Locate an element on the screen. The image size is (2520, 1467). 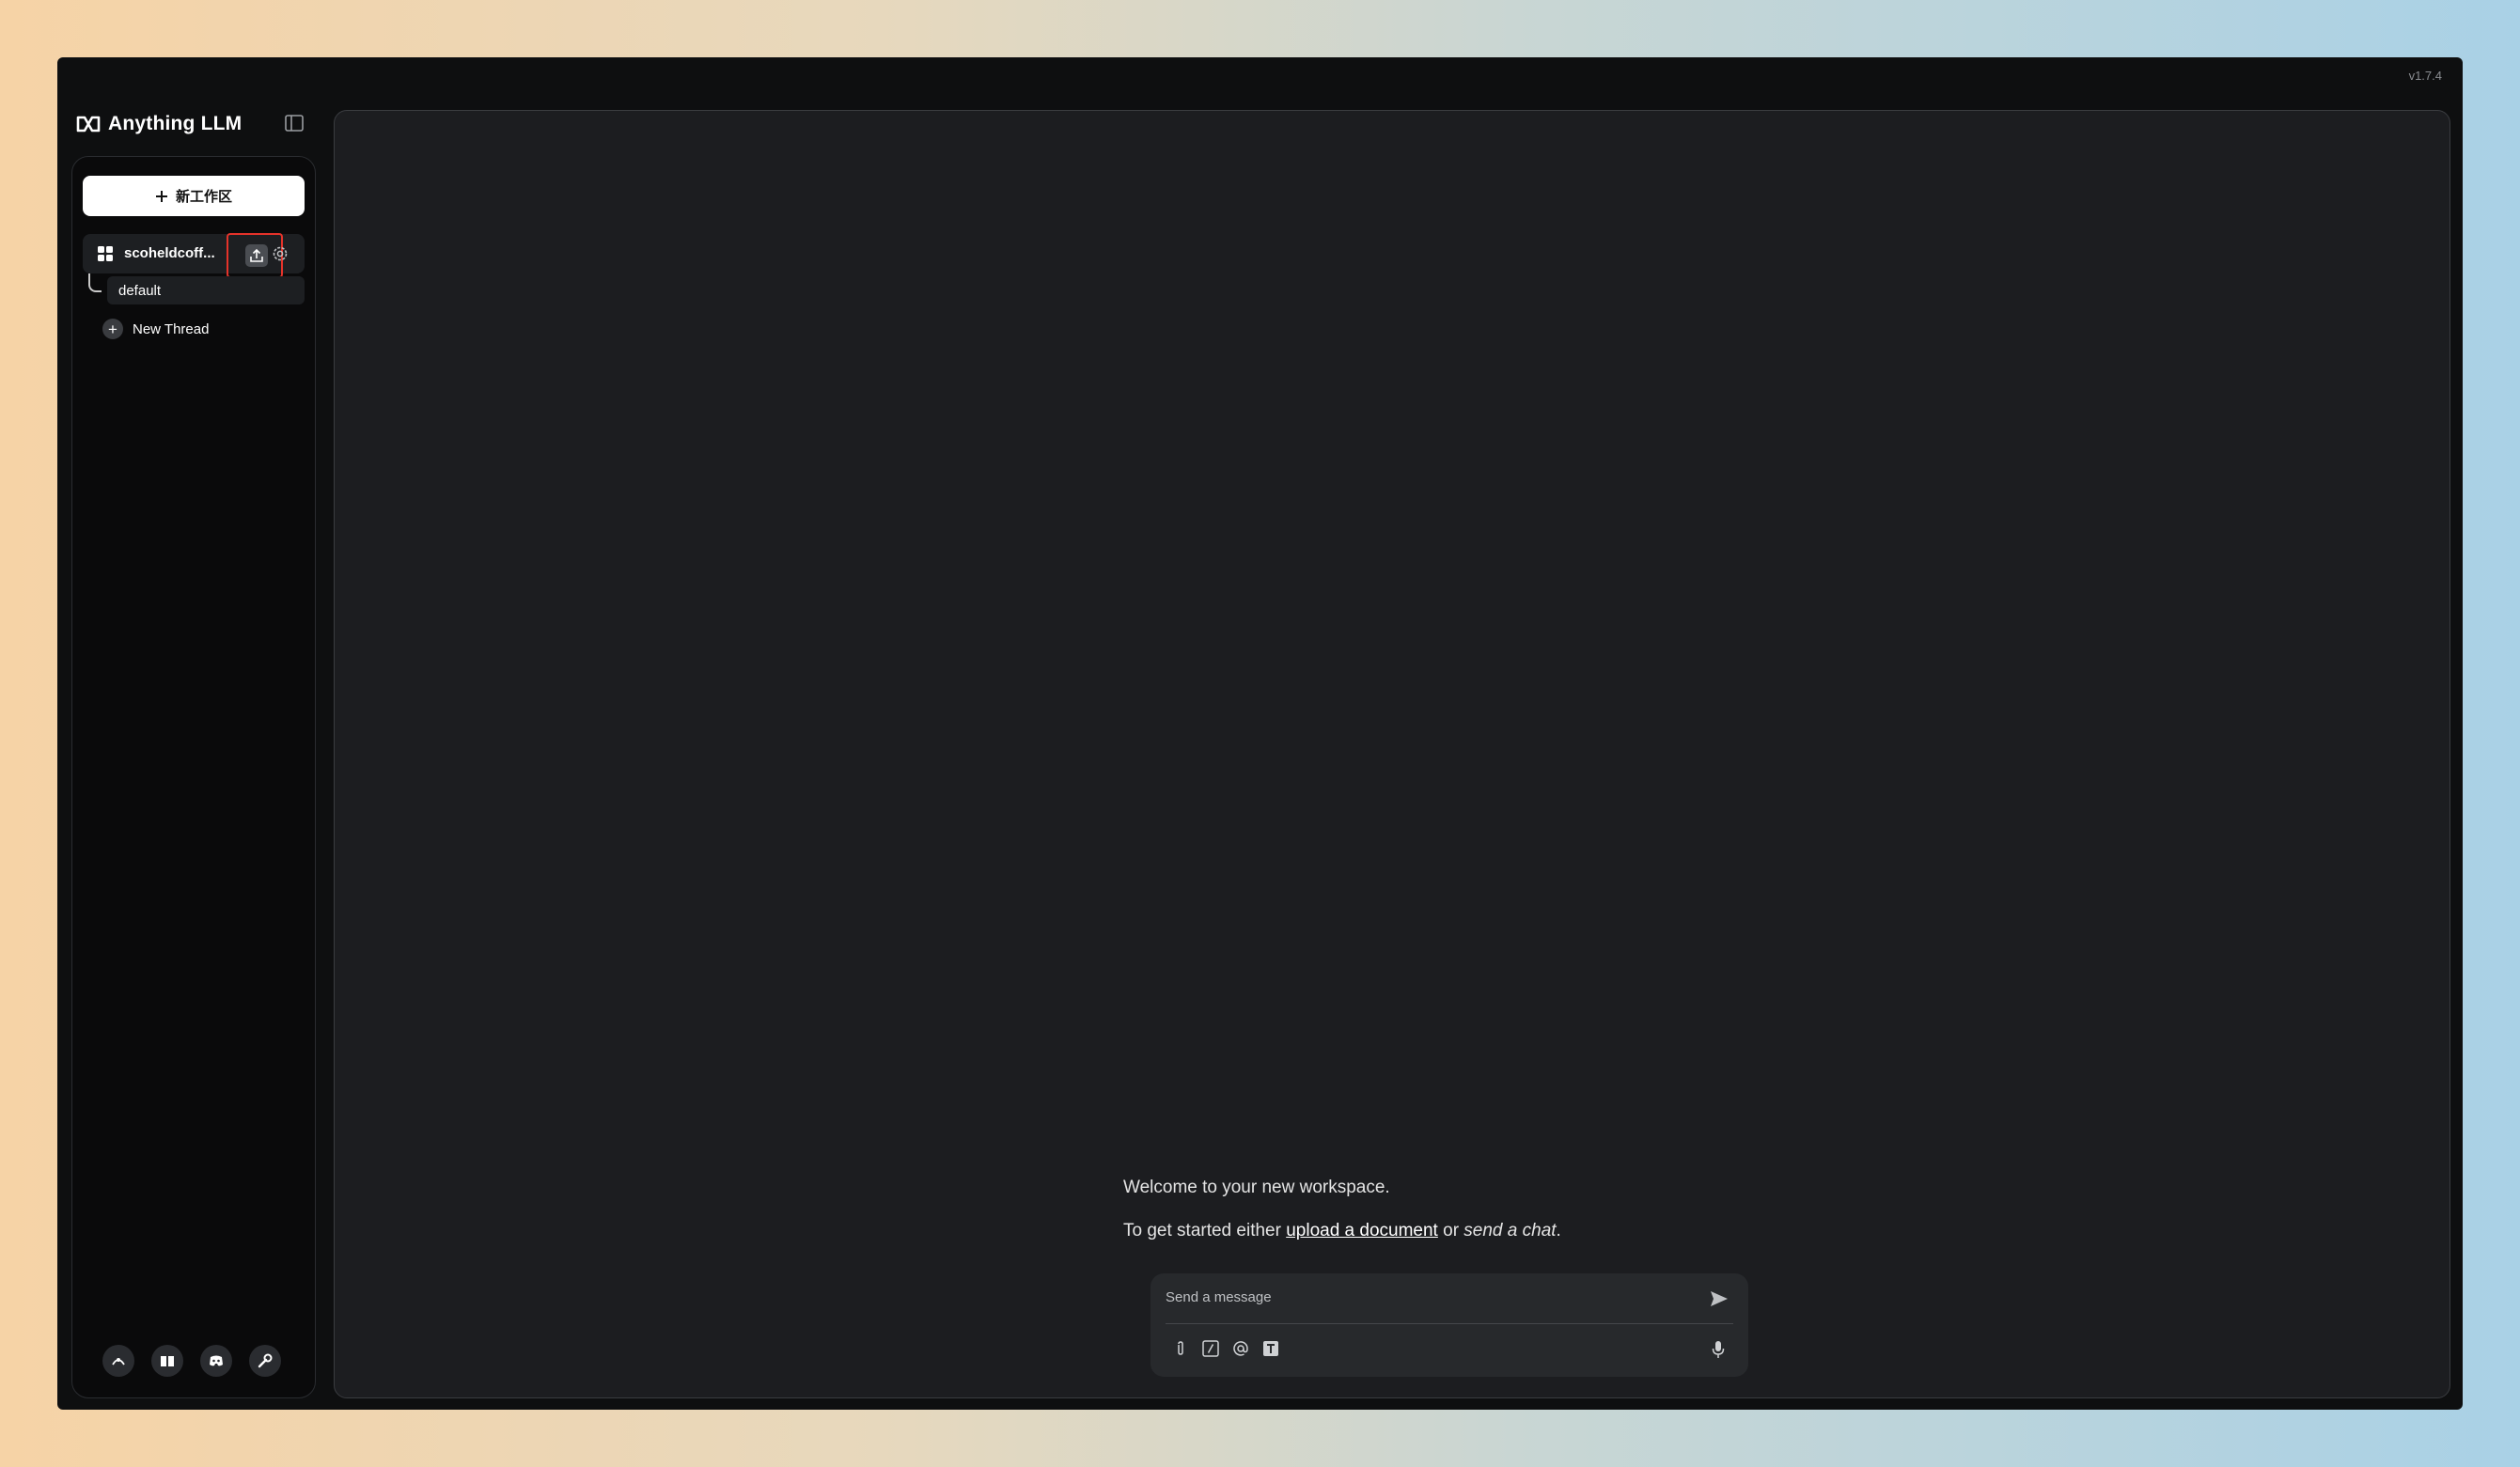
composer-divider is located at coordinates (1449, 1323).